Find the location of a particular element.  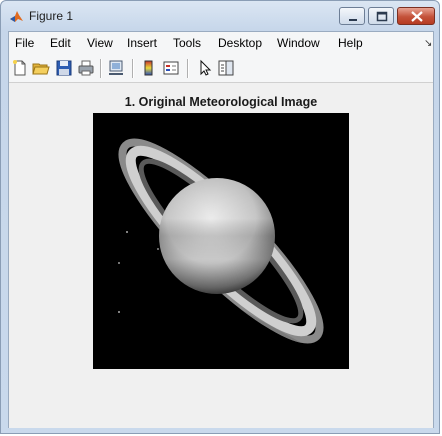

link-figure-icon is located at coordinates (116, 68).